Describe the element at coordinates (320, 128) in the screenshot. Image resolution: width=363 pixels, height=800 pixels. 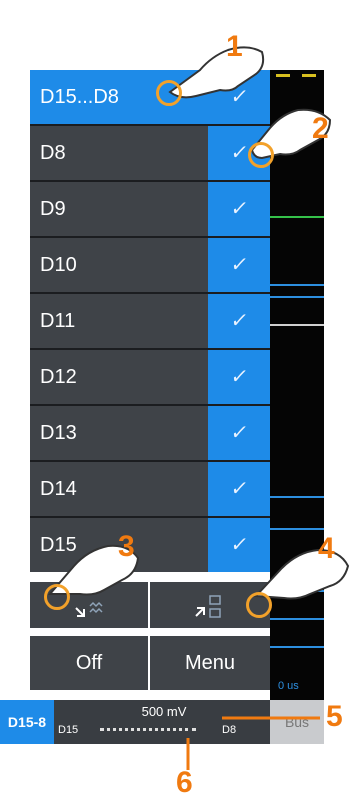
I see `callout-2: 2` at that location.